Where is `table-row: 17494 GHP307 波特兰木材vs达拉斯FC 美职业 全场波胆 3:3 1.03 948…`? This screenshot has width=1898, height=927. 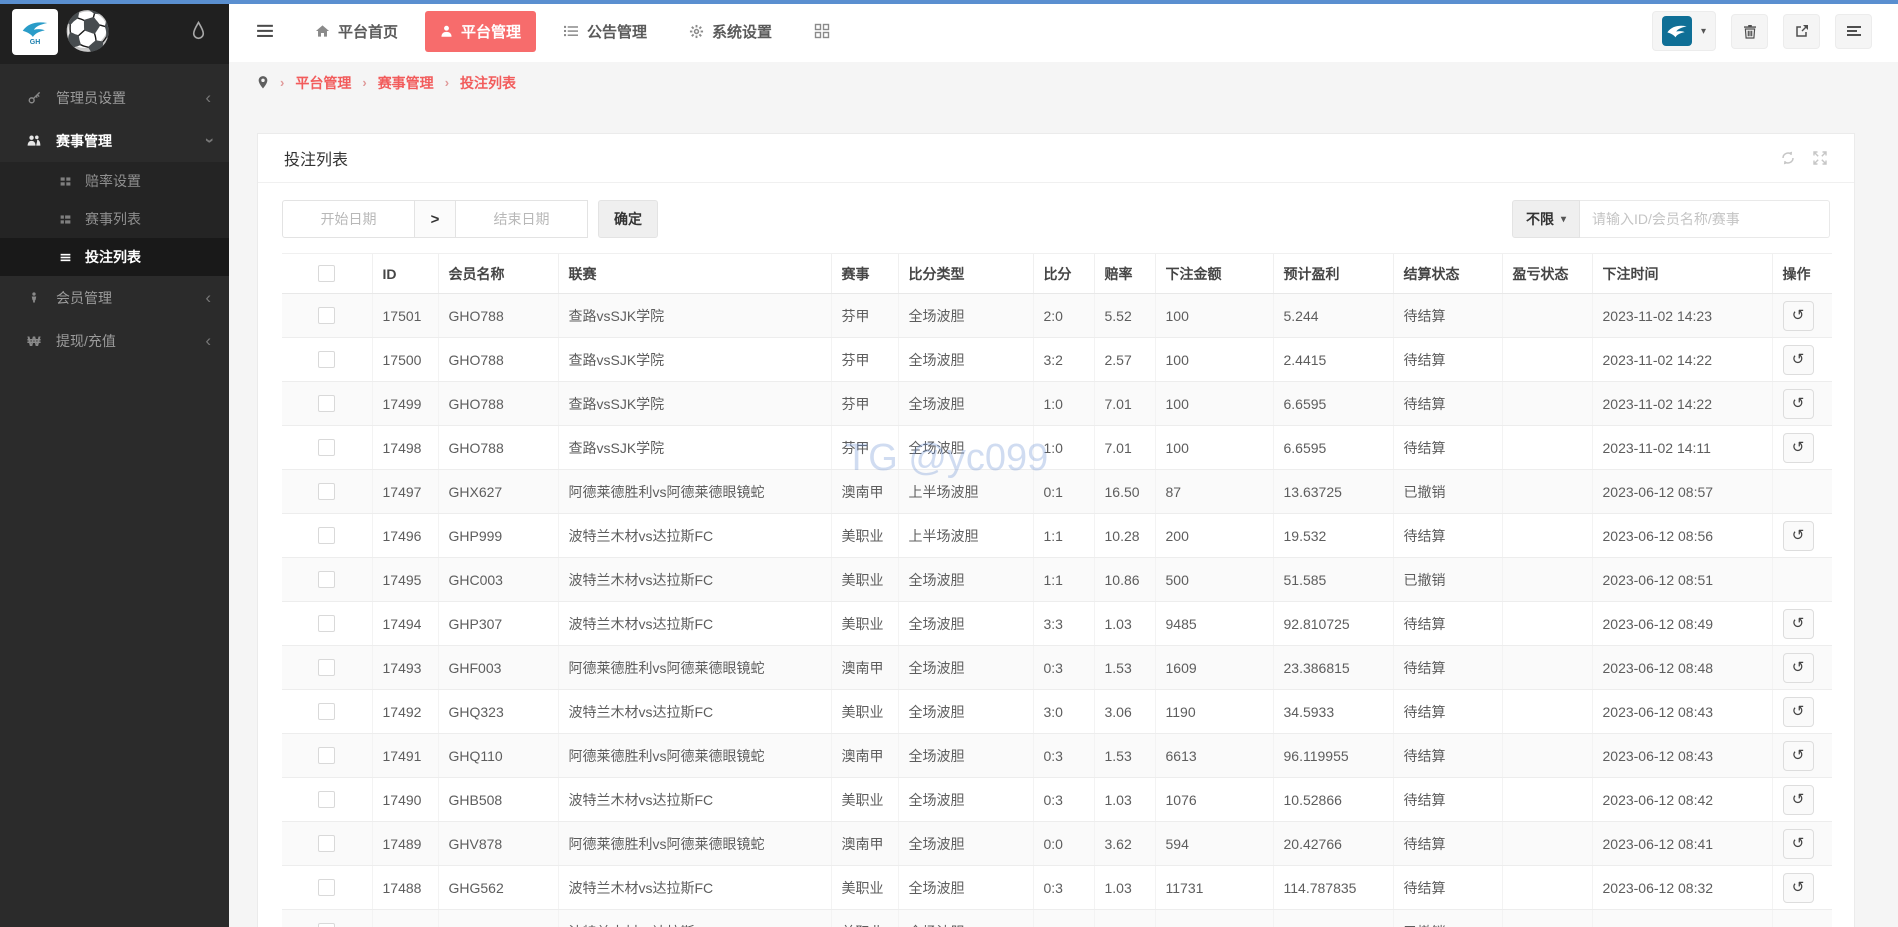 table-row: 17494 GHP307 波特兰木材vs达拉斯FC 美职业 全场波胆 3:3 1.03 948… is located at coordinates (1057, 623).